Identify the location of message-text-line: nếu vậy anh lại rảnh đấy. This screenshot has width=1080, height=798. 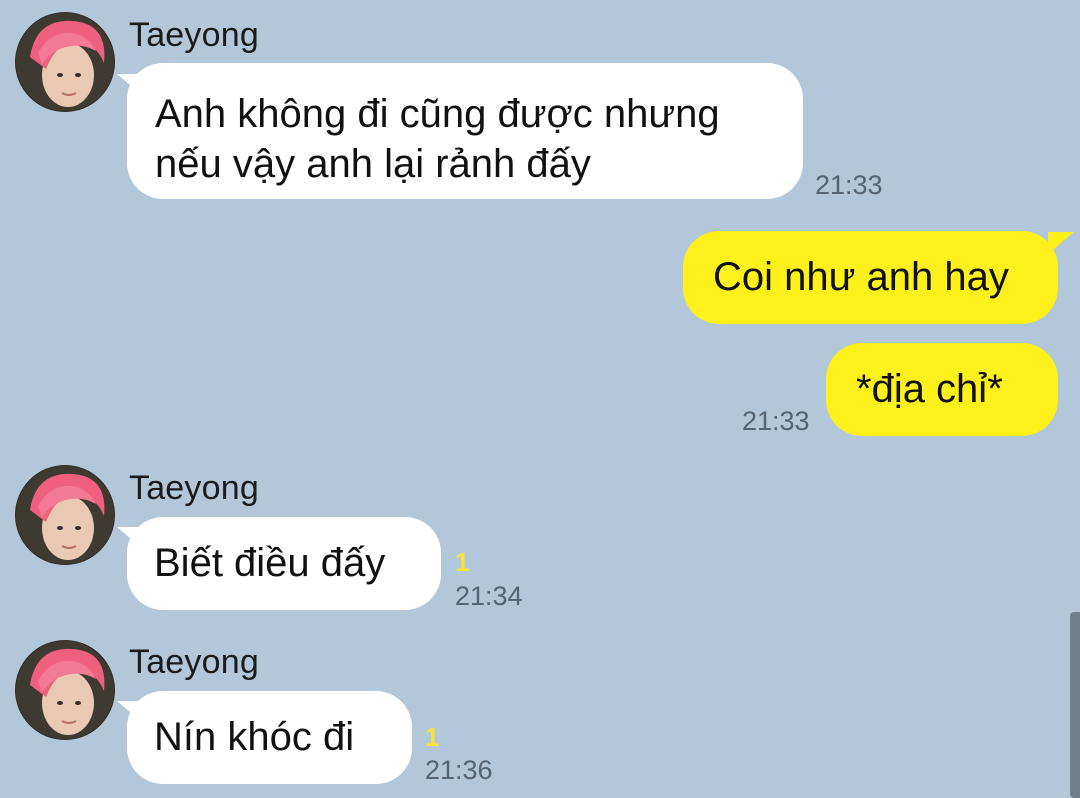
(373, 164).